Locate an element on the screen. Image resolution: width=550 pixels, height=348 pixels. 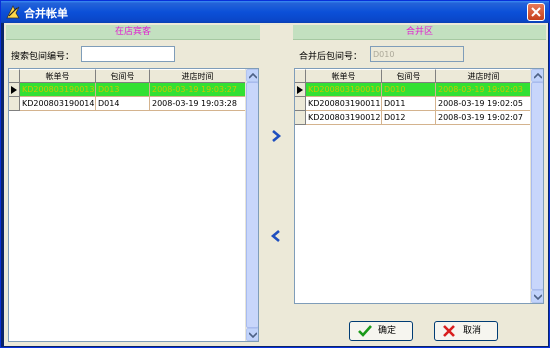
close-button is located at coordinates (536, 12).